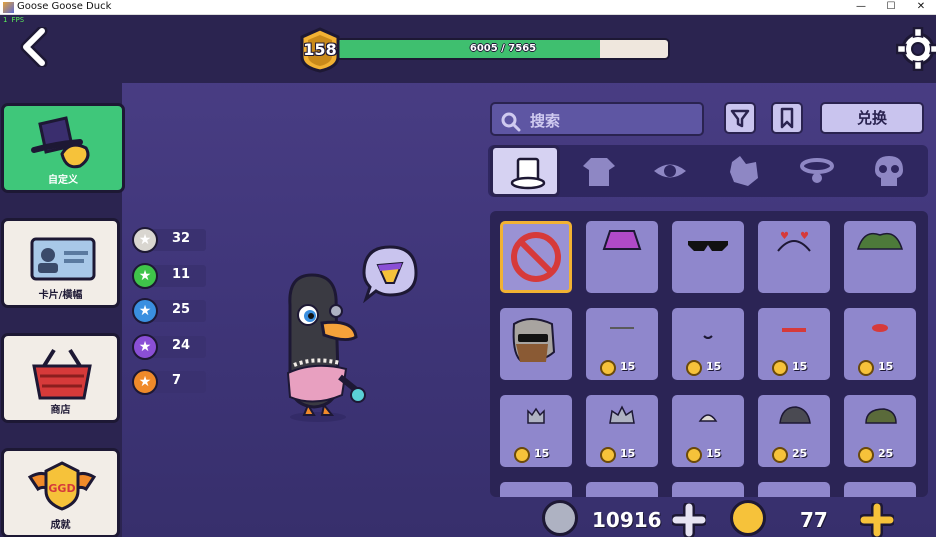  Describe the element at coordinates (181, 309) in the screenshot. I see `star-count: 25` at that location.